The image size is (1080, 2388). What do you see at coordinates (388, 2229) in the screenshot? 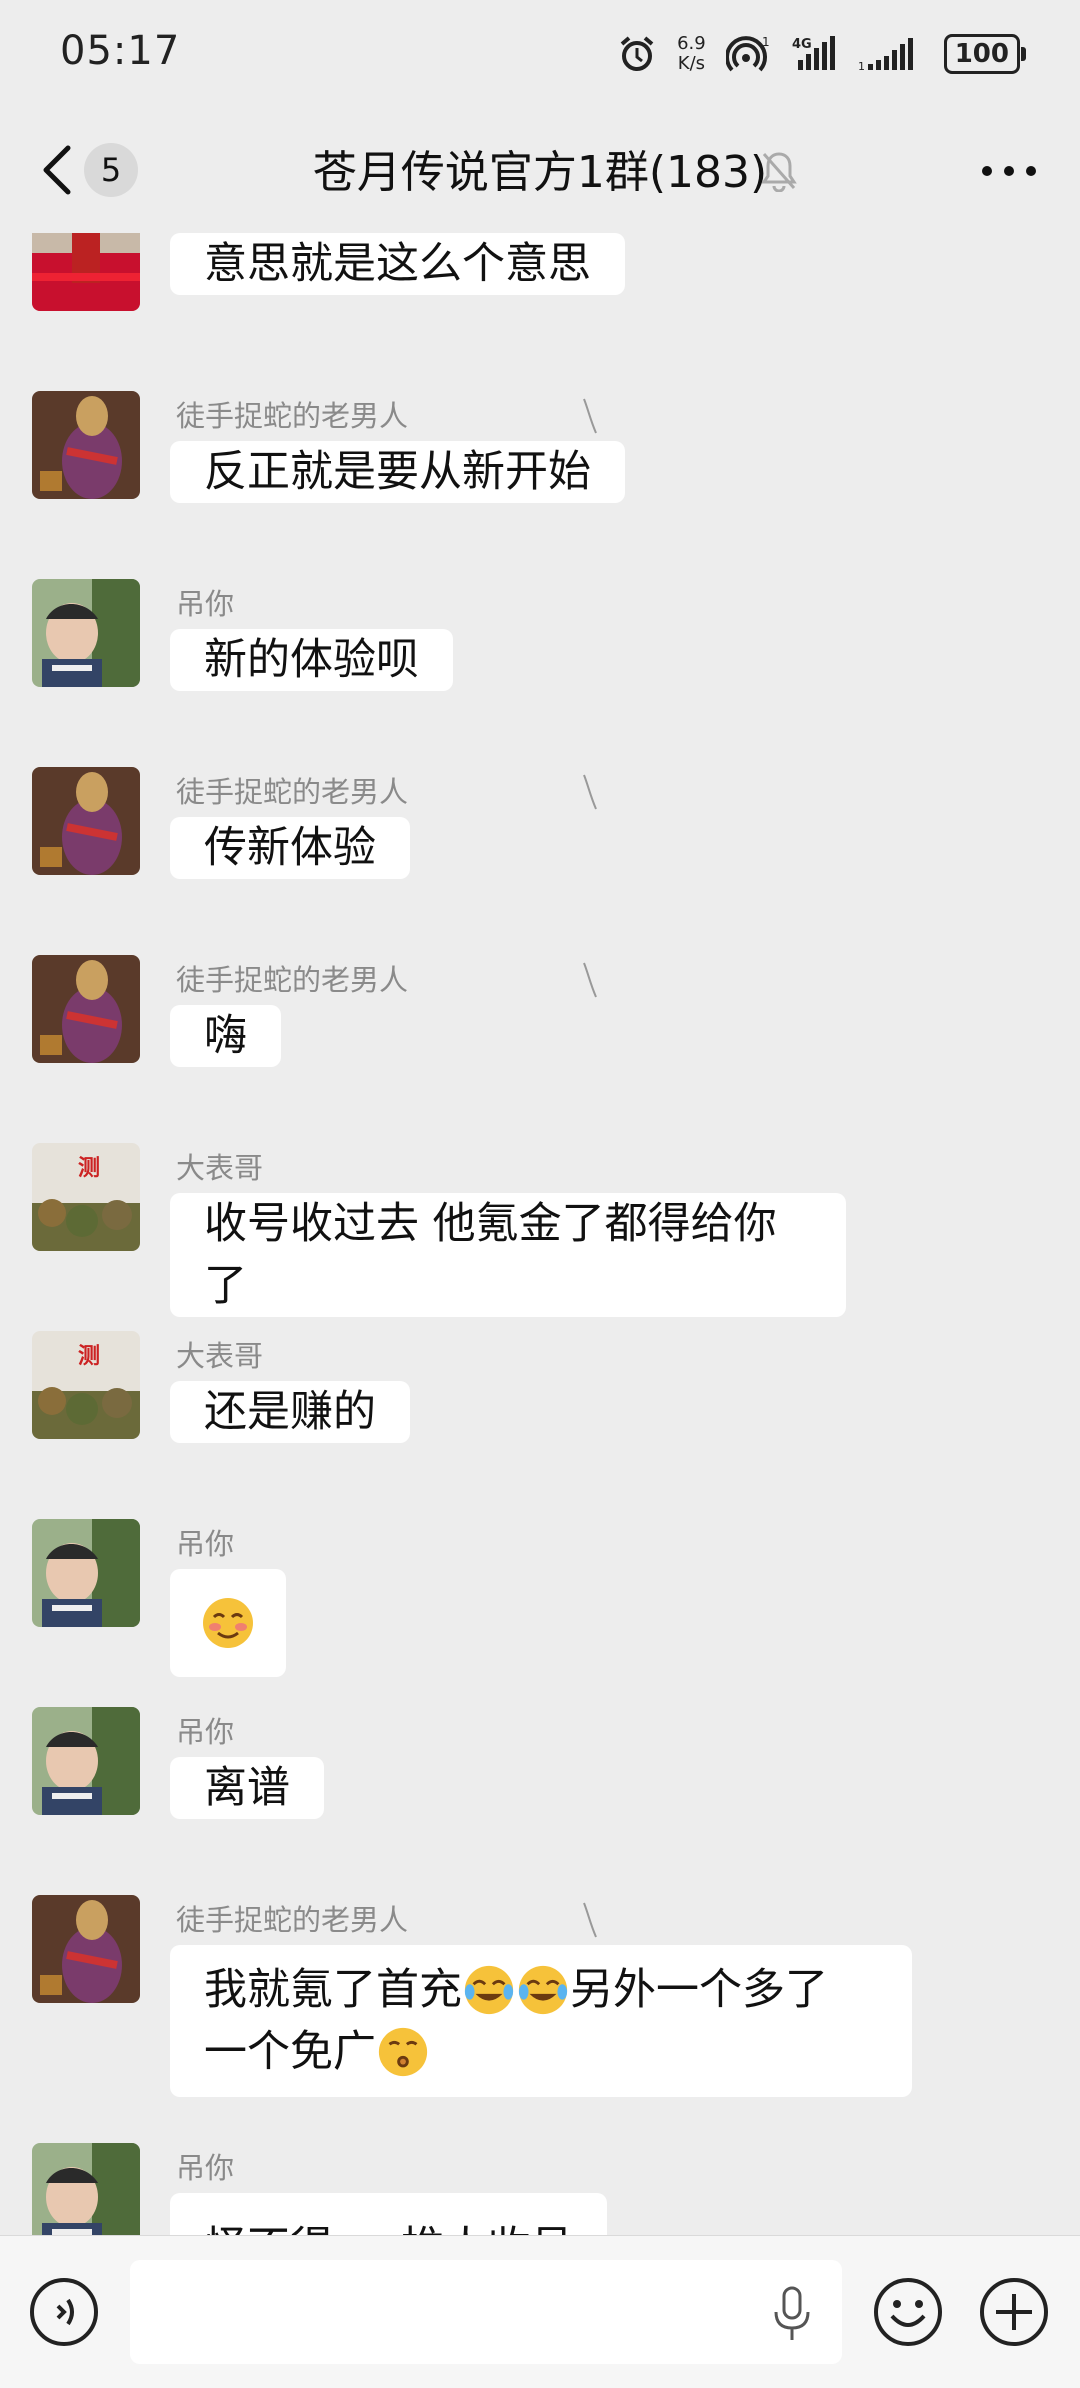
I see `message-text: 怪不得 ... 推人收号` at bounding box center [388, 2229].